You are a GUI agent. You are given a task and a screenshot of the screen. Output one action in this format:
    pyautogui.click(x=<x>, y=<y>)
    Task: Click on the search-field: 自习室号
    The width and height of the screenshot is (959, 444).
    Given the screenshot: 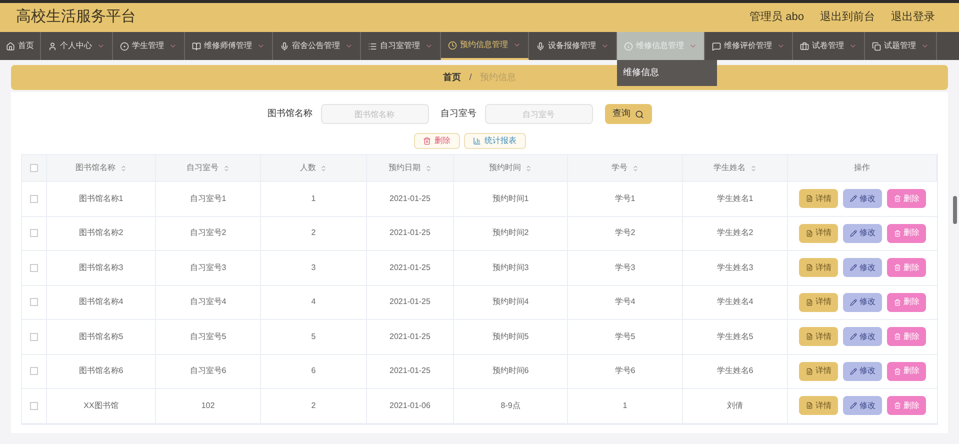 What is the action you would take?
    pyautogui.click(x=538, y=114)
    